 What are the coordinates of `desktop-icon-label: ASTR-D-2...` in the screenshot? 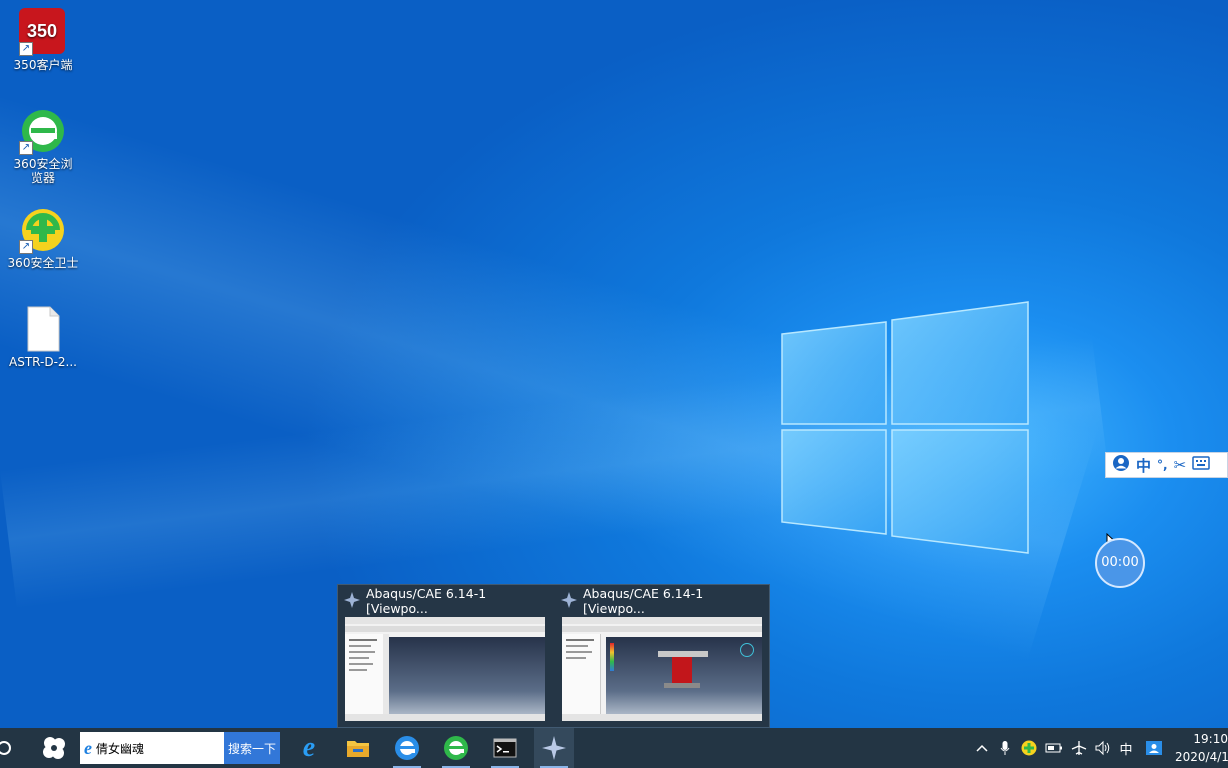 It's located at (43, 362).